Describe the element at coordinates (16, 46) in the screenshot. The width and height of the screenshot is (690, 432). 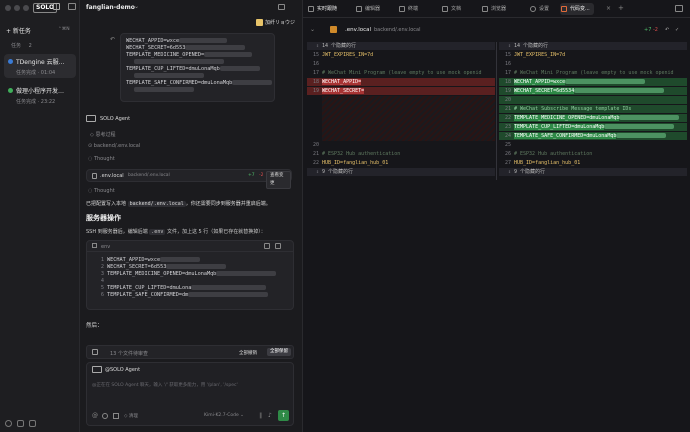
I see `tasks-header-label: 任务` at that location.